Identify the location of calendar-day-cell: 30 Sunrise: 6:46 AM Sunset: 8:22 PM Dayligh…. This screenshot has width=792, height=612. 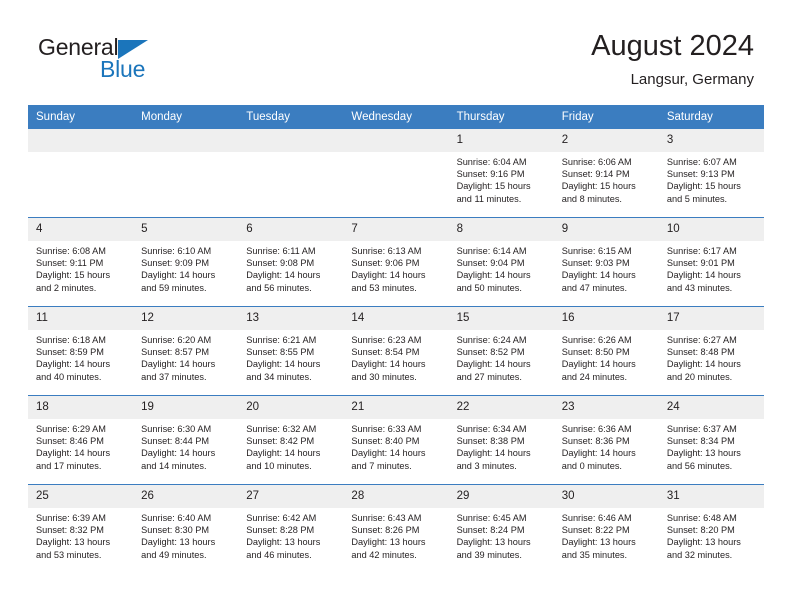
(606, 528).